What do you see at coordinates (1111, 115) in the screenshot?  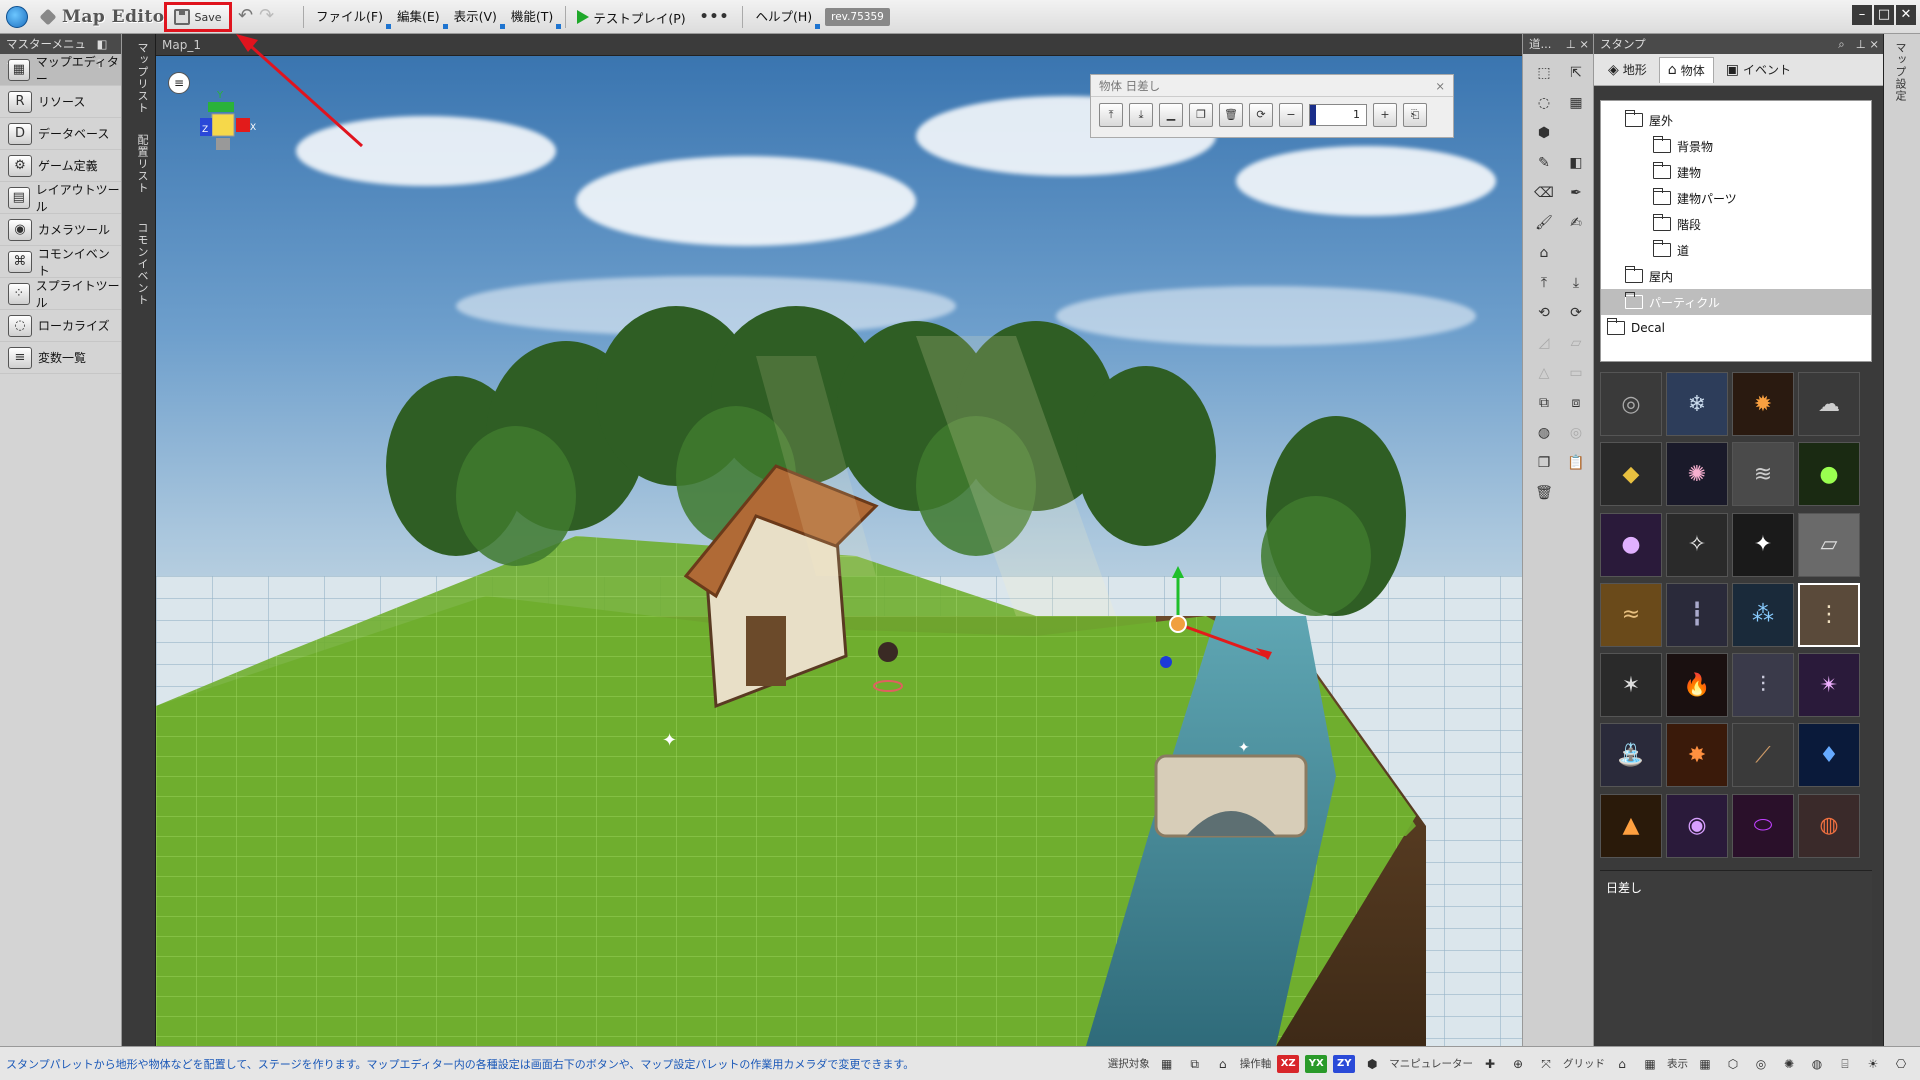 I see `raise-icon: ⤒` at bounding box center [1111, 115].